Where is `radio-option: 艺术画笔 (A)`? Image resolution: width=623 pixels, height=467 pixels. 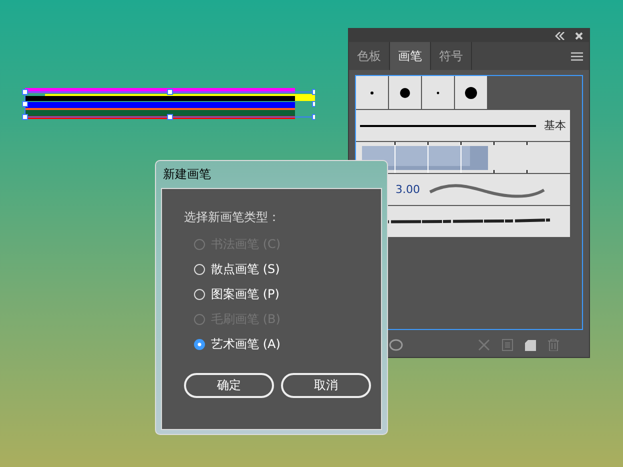
radio-option: 艺术画笔 (A) is located at coordinates (282, 344).